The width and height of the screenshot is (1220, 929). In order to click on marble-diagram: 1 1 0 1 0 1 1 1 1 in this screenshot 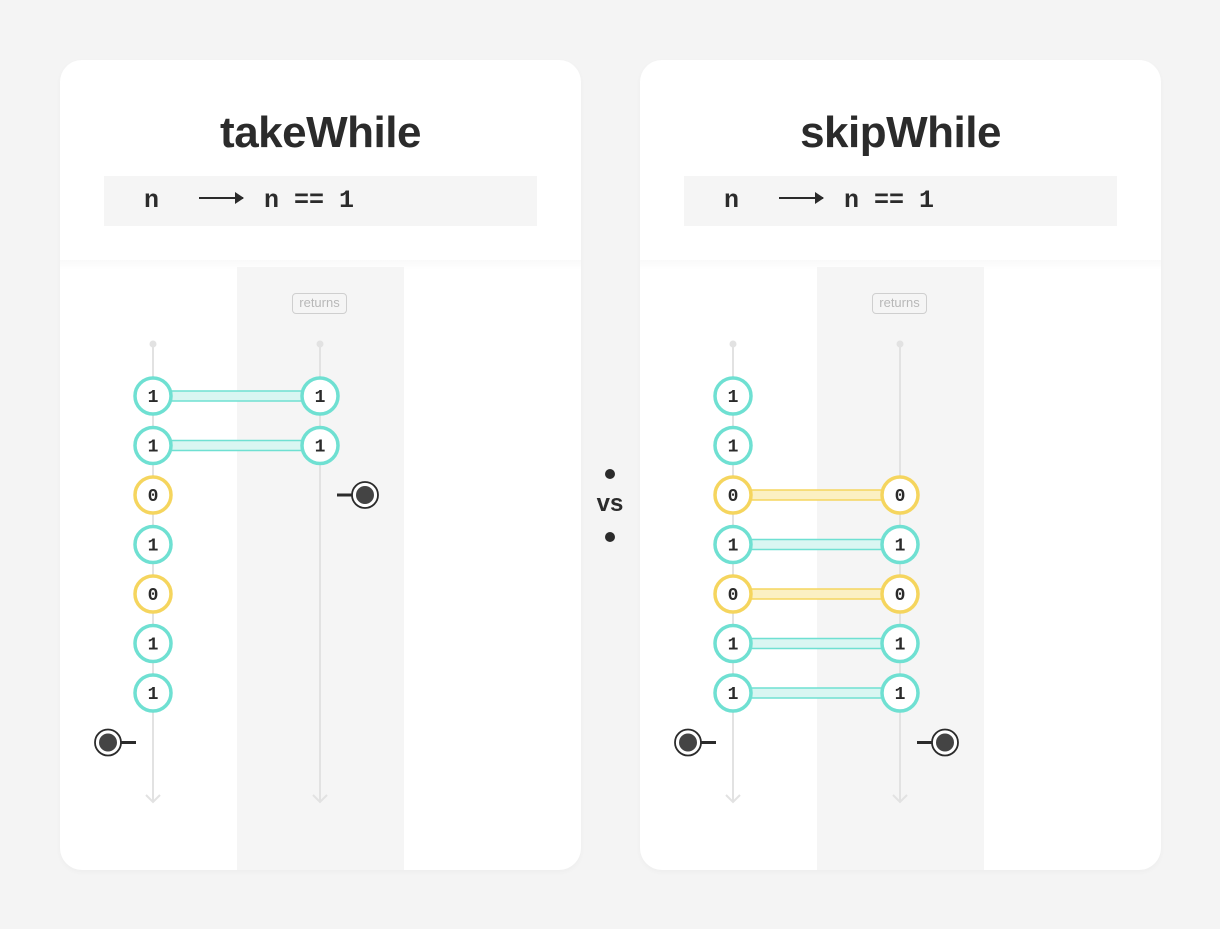, I will do `click(236, 572)`.